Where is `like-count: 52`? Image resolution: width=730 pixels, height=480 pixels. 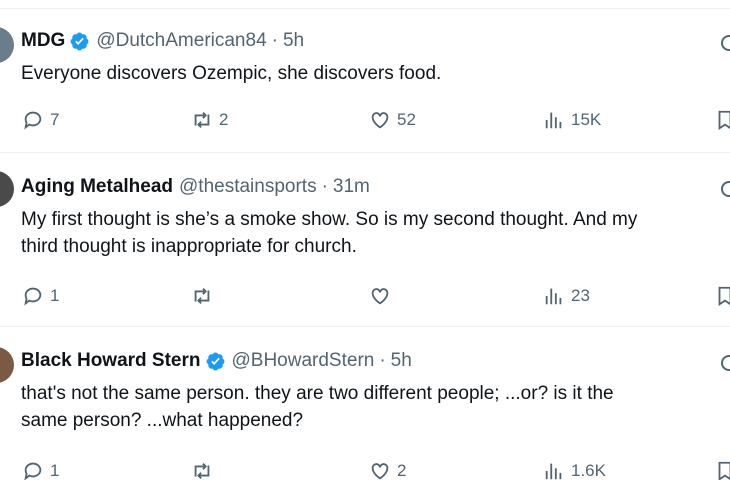
like-count: 52 is located at coordinates (406, 119).